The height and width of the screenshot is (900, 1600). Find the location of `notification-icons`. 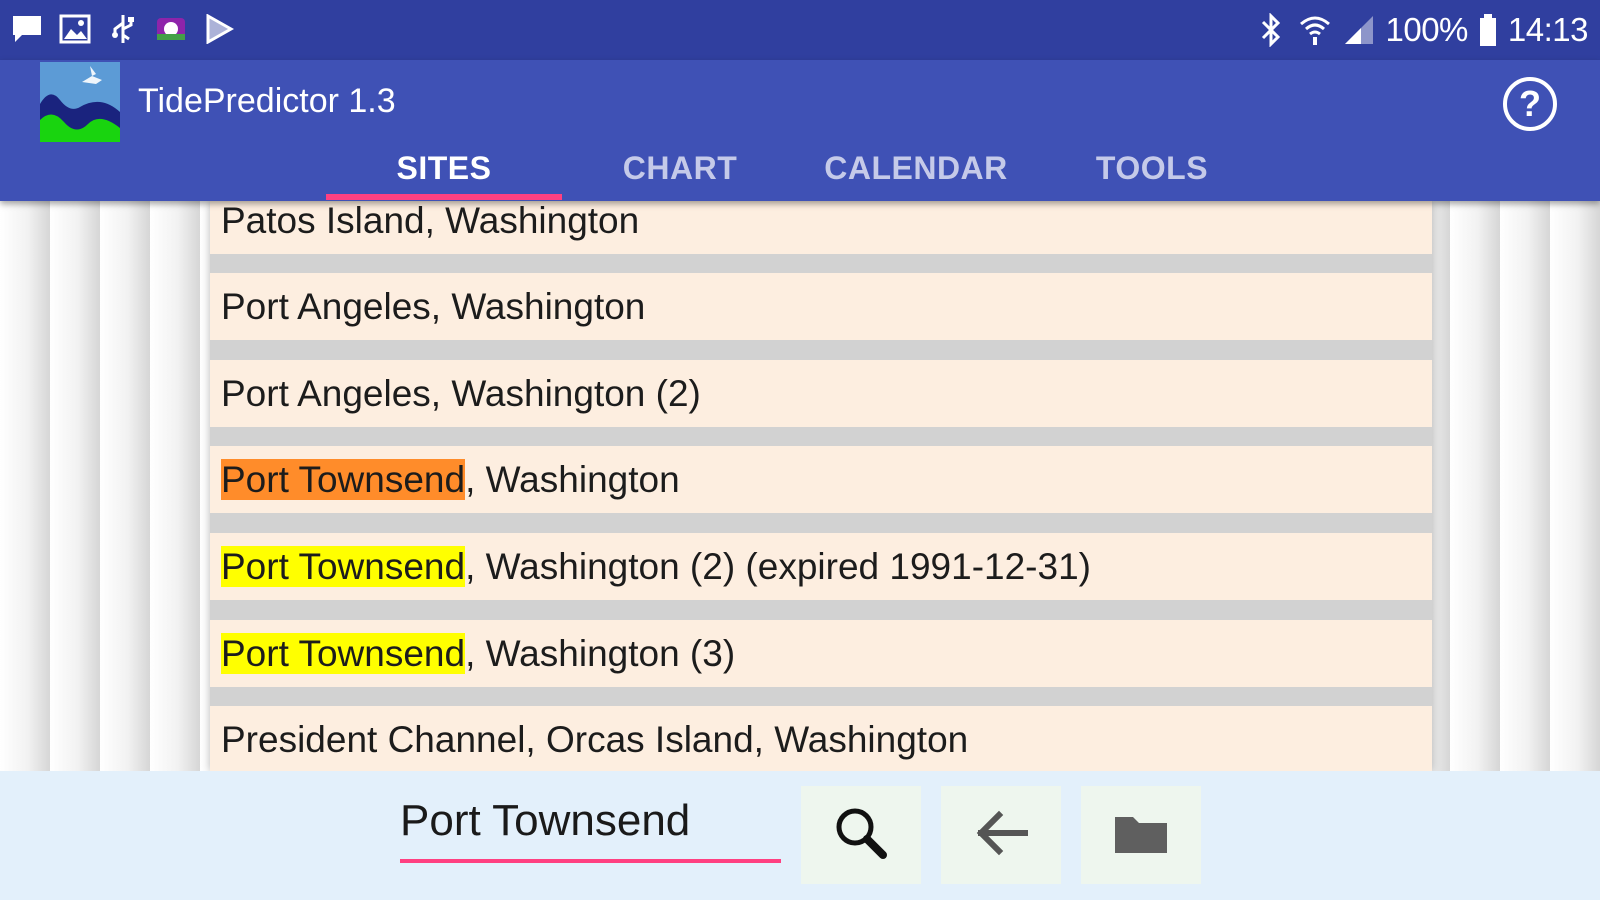

notification-icons is located at coordinates (123, 29).